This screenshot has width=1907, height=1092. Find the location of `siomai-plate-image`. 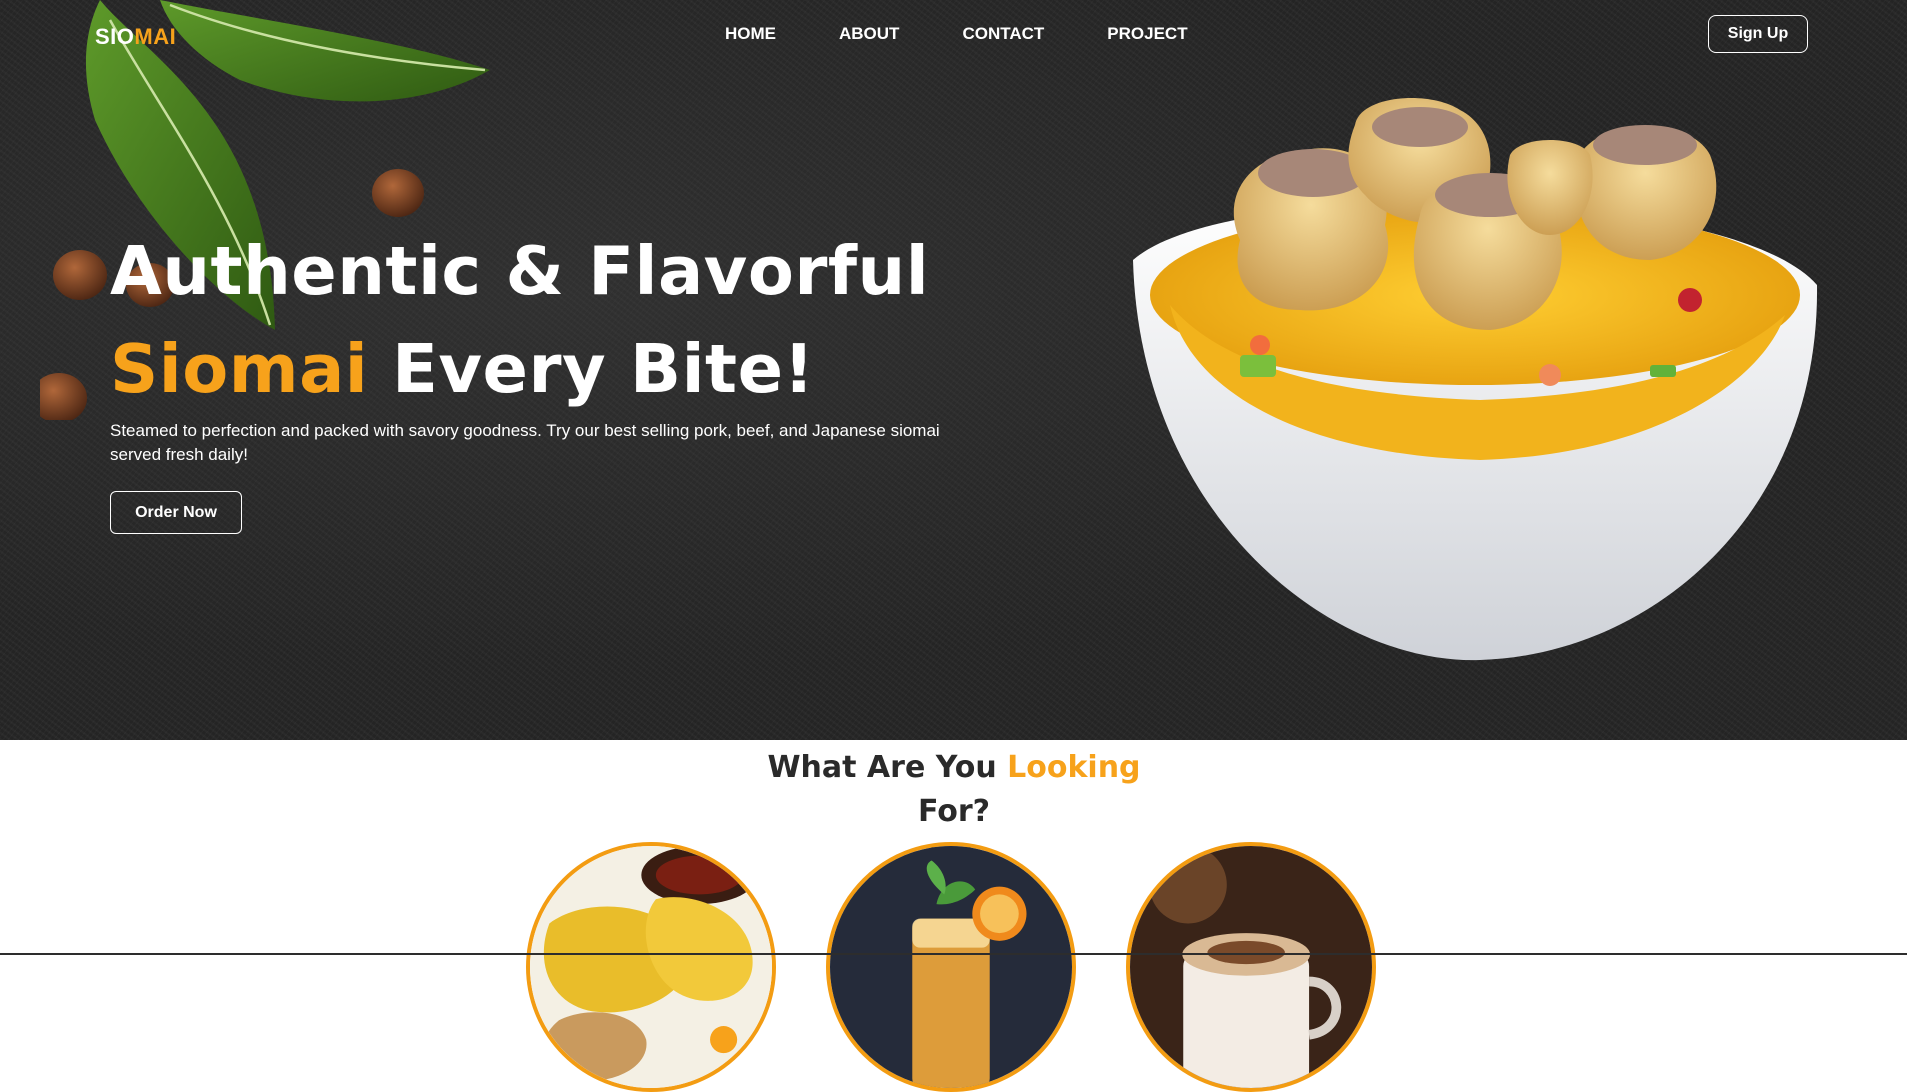

siomai-plate-image is located at coordinates (651, 967).